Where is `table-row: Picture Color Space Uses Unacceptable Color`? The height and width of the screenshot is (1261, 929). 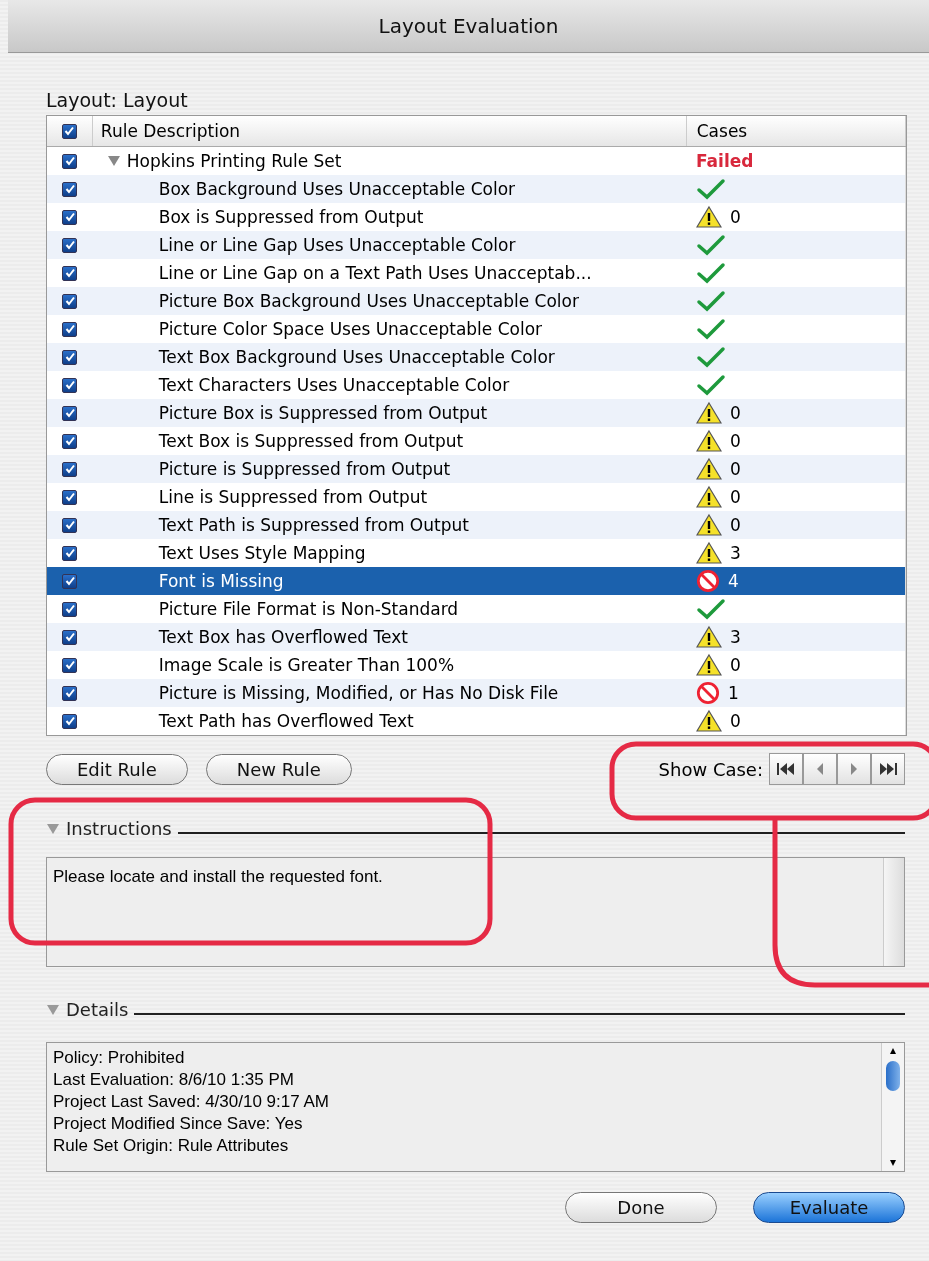
table-row: Picture Color Space Uses Unacceptable Color is located at coordinates (476, 329).